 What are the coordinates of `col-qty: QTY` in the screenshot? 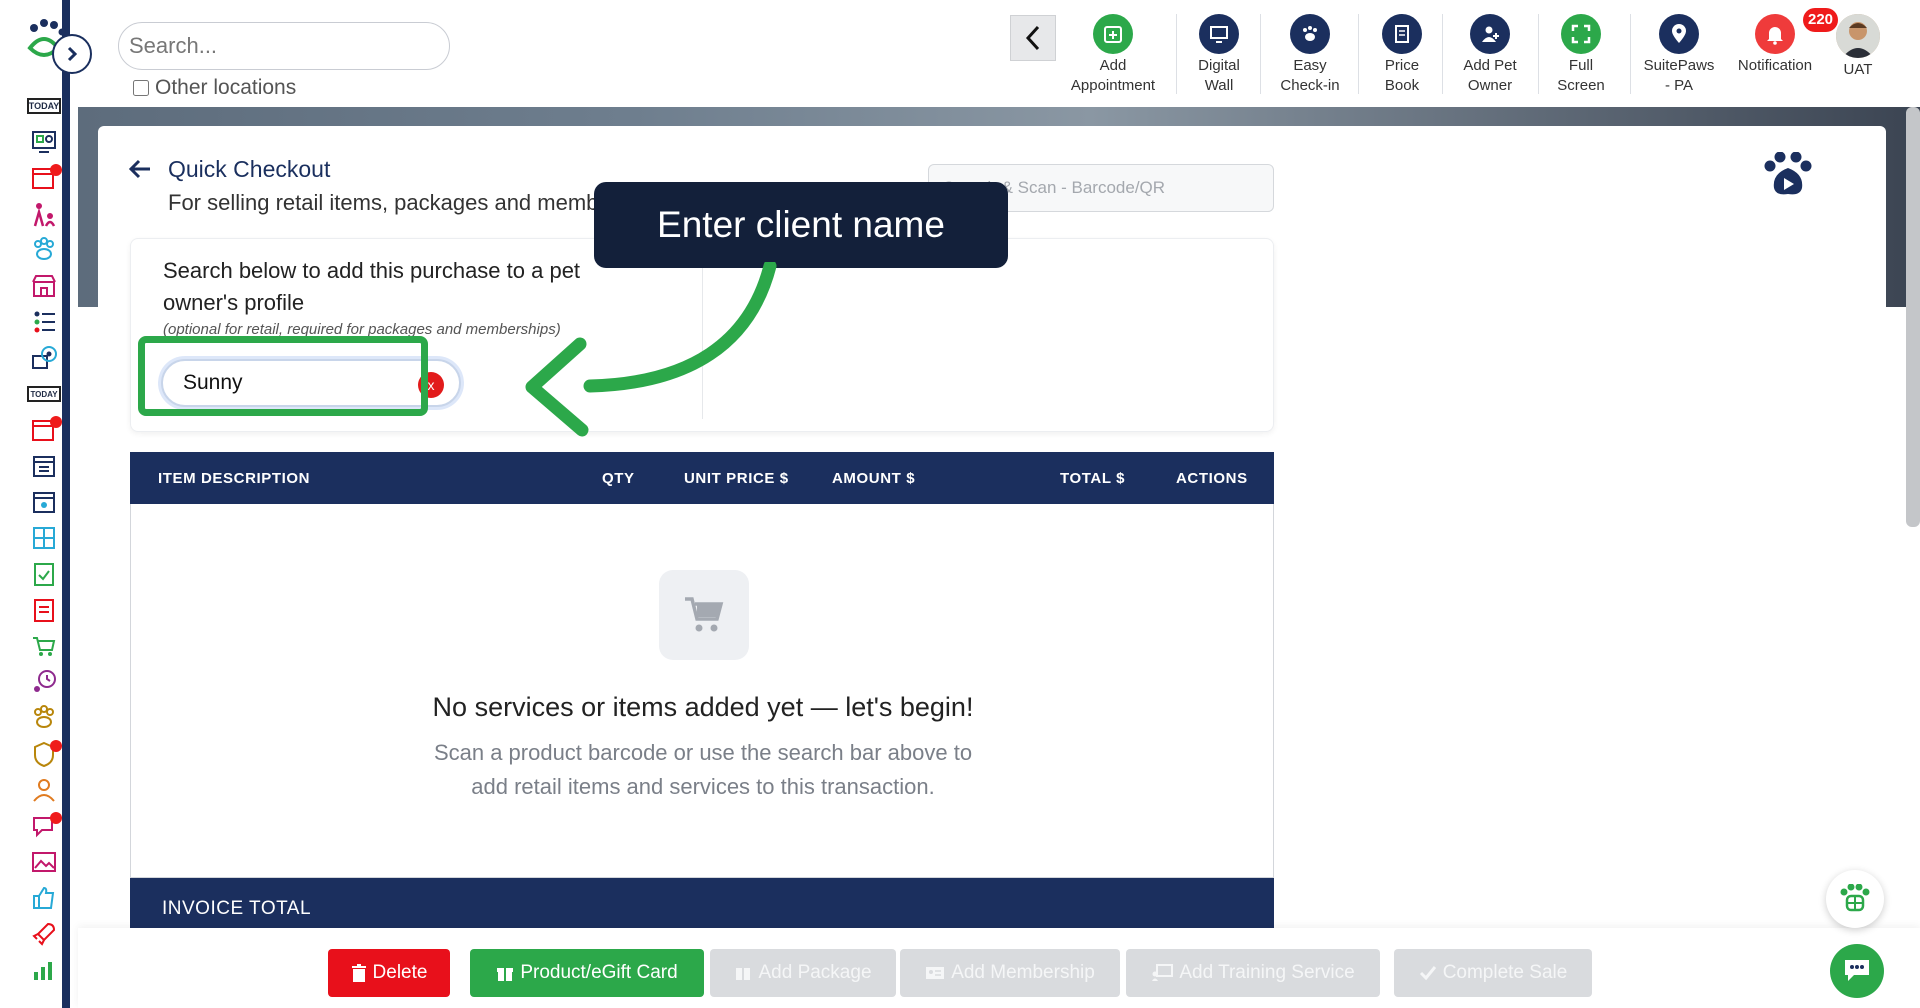 It's located at (618, 478).